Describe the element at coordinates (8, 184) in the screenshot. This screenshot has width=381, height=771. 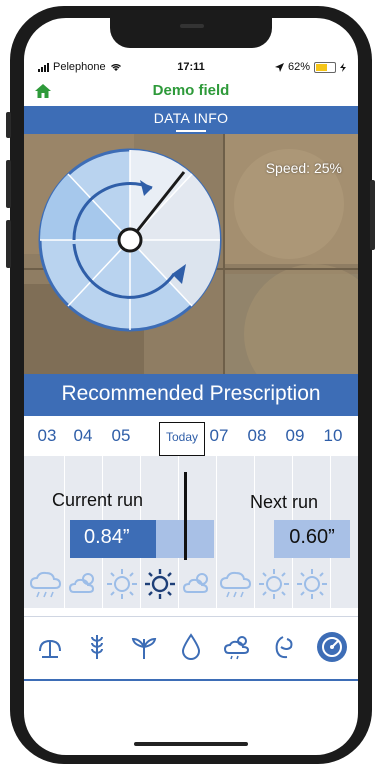
I see `volume-up-button` at that location.